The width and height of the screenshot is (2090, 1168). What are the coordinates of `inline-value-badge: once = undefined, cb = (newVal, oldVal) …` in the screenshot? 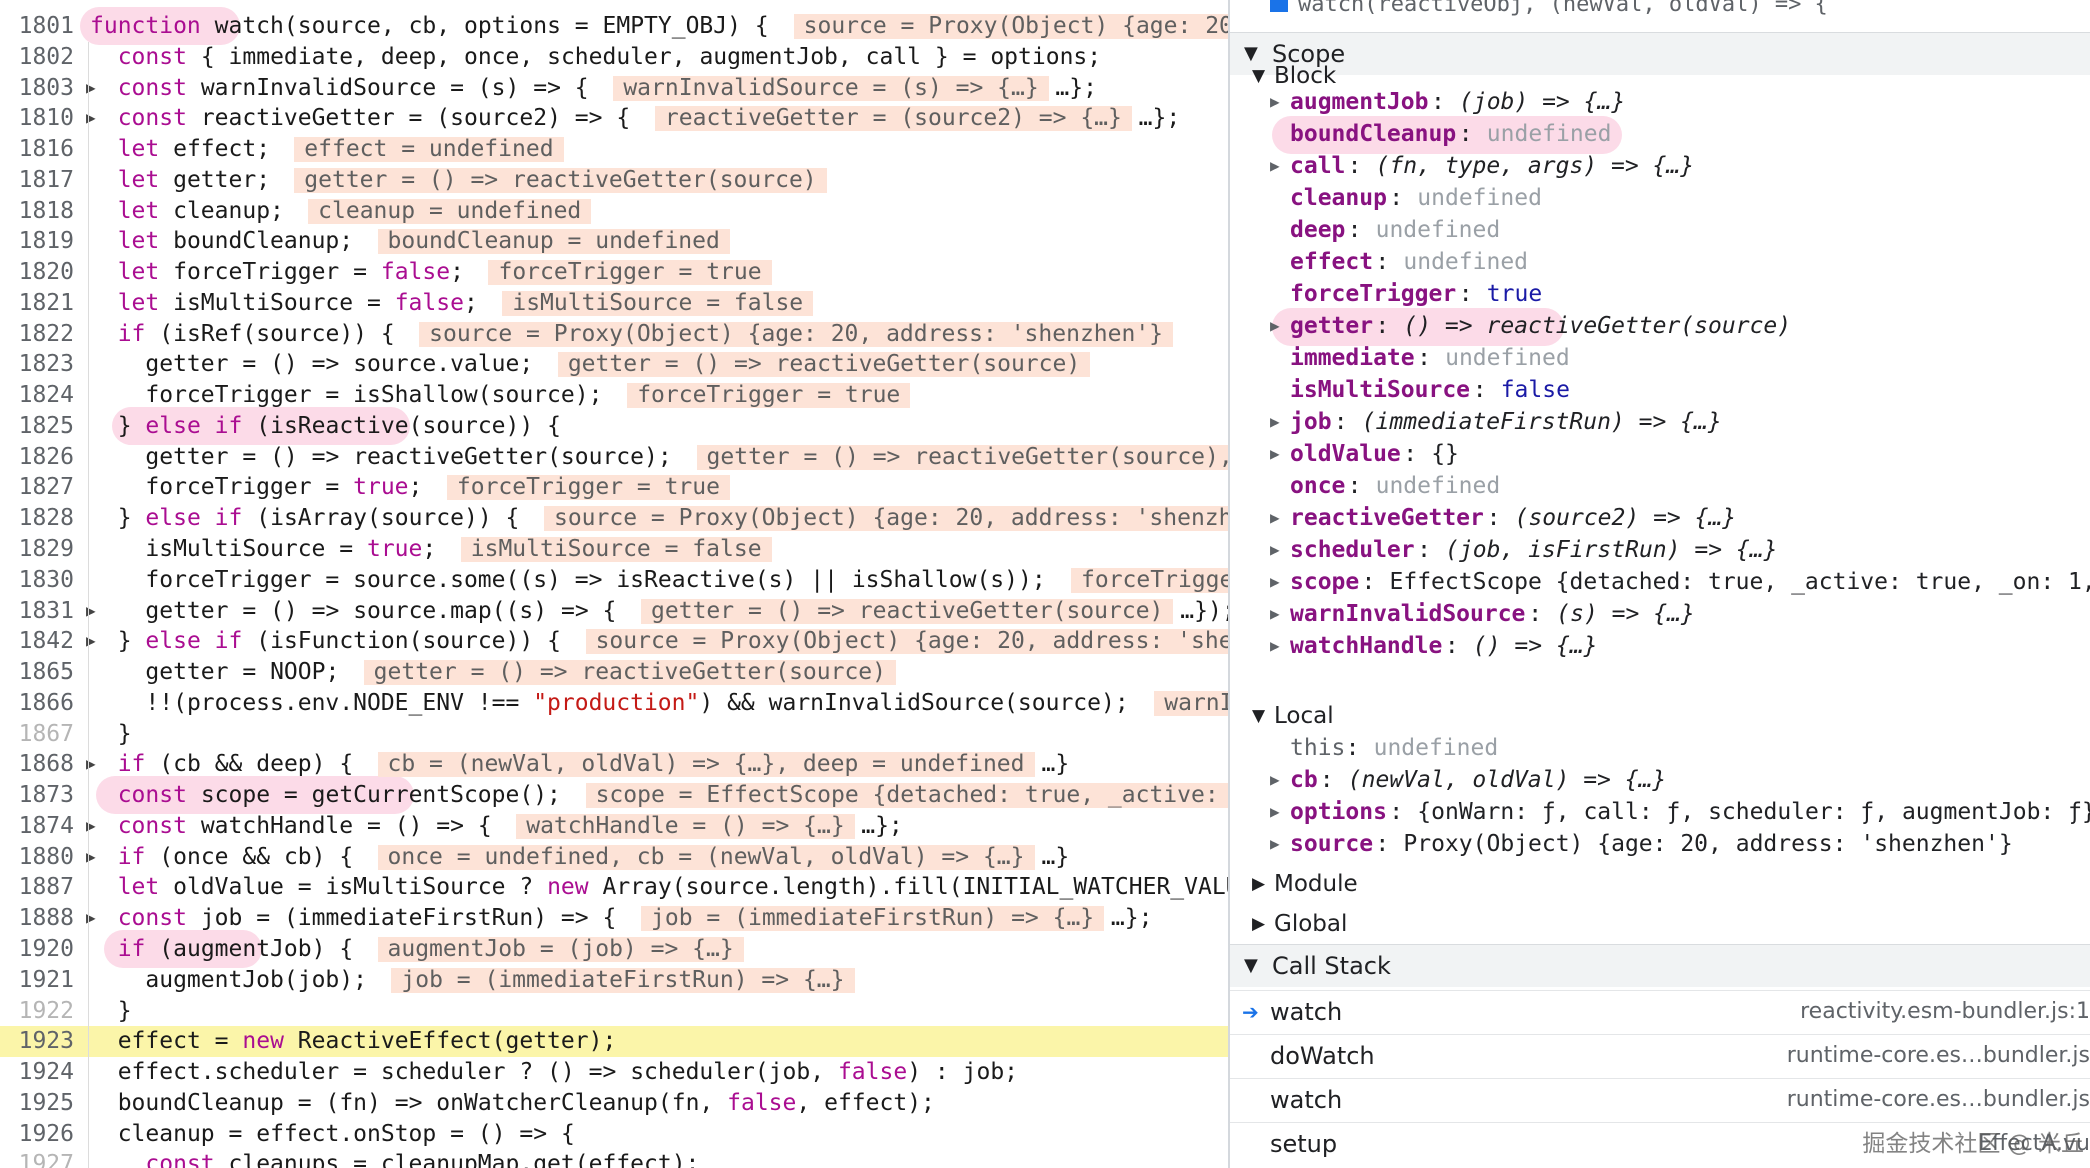 It's located at (706, 857).